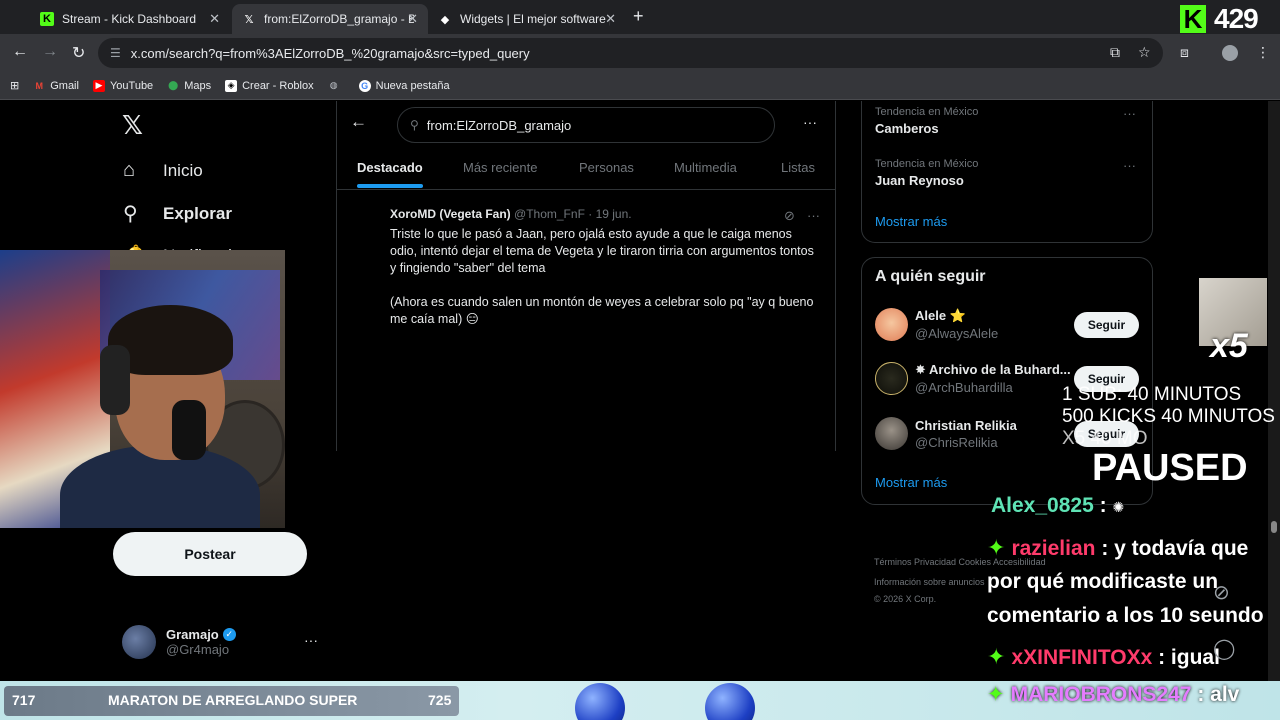  Describe the element at coordinates (14, 85) in the screenshot. I see `apps-grid-icon: ⊞` at that location.